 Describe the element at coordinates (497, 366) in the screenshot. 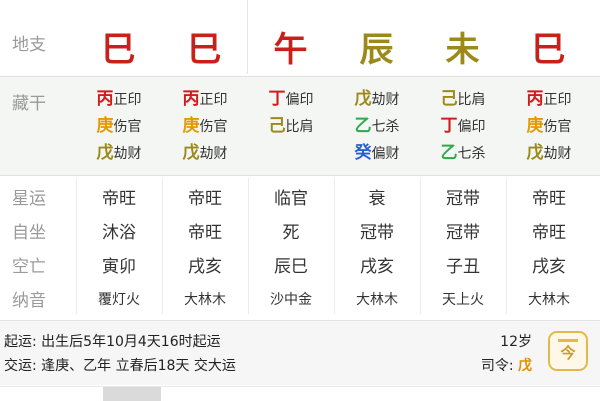

I see `siling-label: 司令:` at that location.